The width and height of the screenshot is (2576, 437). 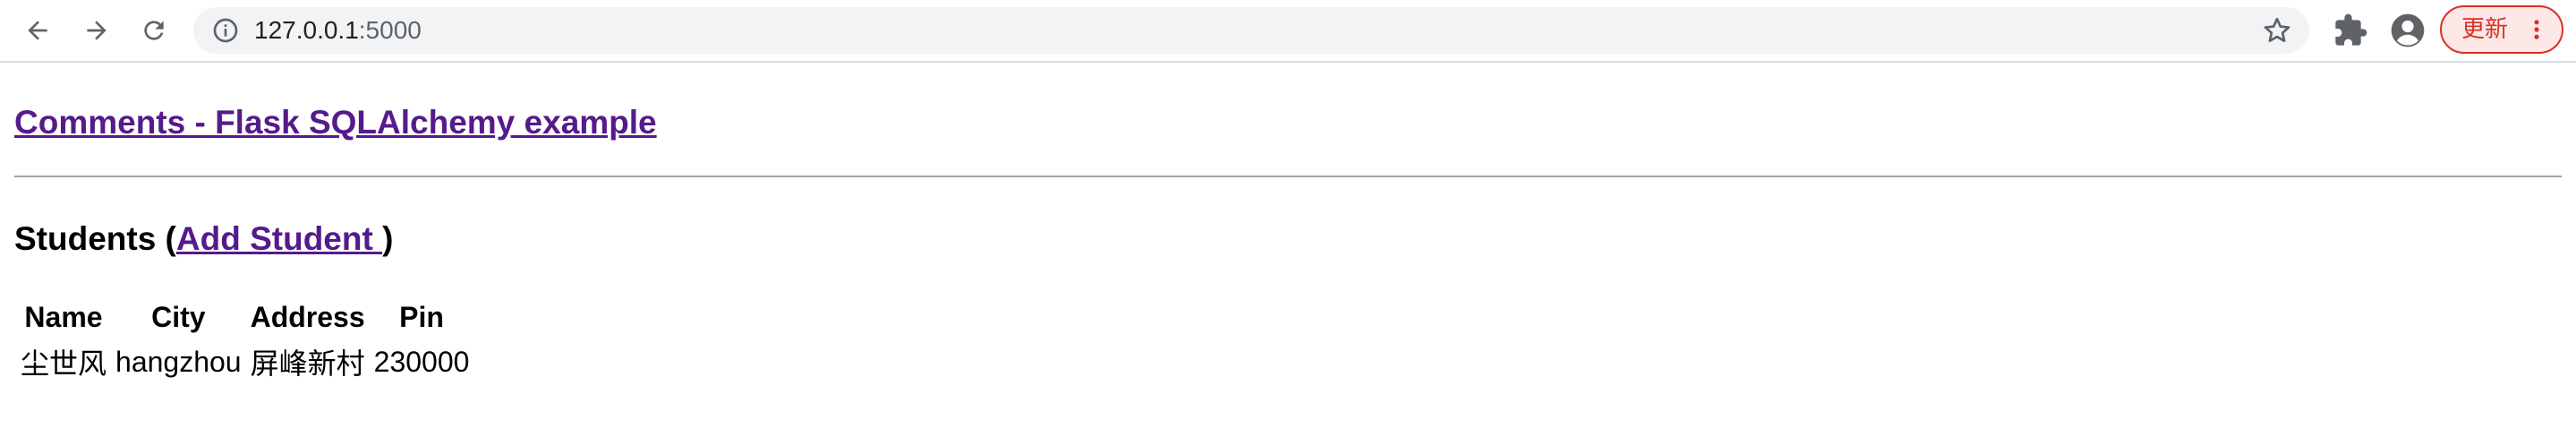 What do you see at coordinates (95, 238) in the screenshot?
I see `students-heading-prefix: Students (` at bounding box center [95, 238].